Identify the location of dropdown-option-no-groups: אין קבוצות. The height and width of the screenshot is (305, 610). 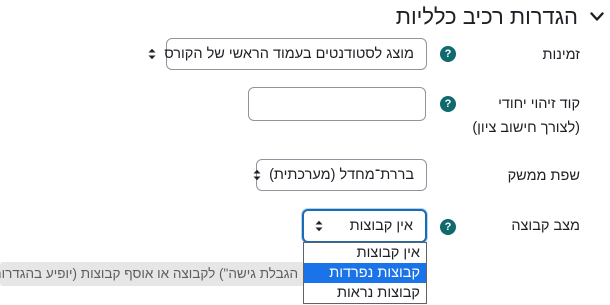
(365, 253).